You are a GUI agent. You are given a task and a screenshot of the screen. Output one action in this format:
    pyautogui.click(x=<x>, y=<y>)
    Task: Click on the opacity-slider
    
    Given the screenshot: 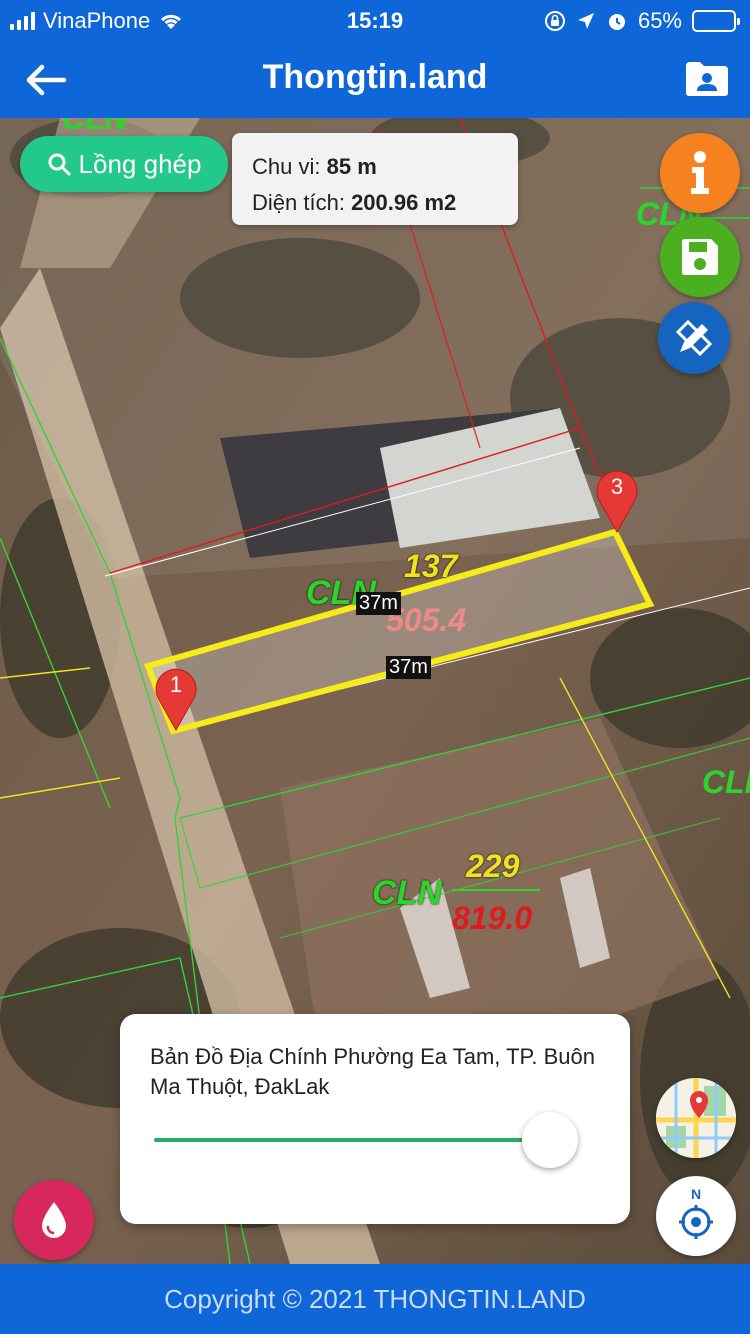 What is the action you would take?
    pyautogui.click(x=374, y=1140)
    